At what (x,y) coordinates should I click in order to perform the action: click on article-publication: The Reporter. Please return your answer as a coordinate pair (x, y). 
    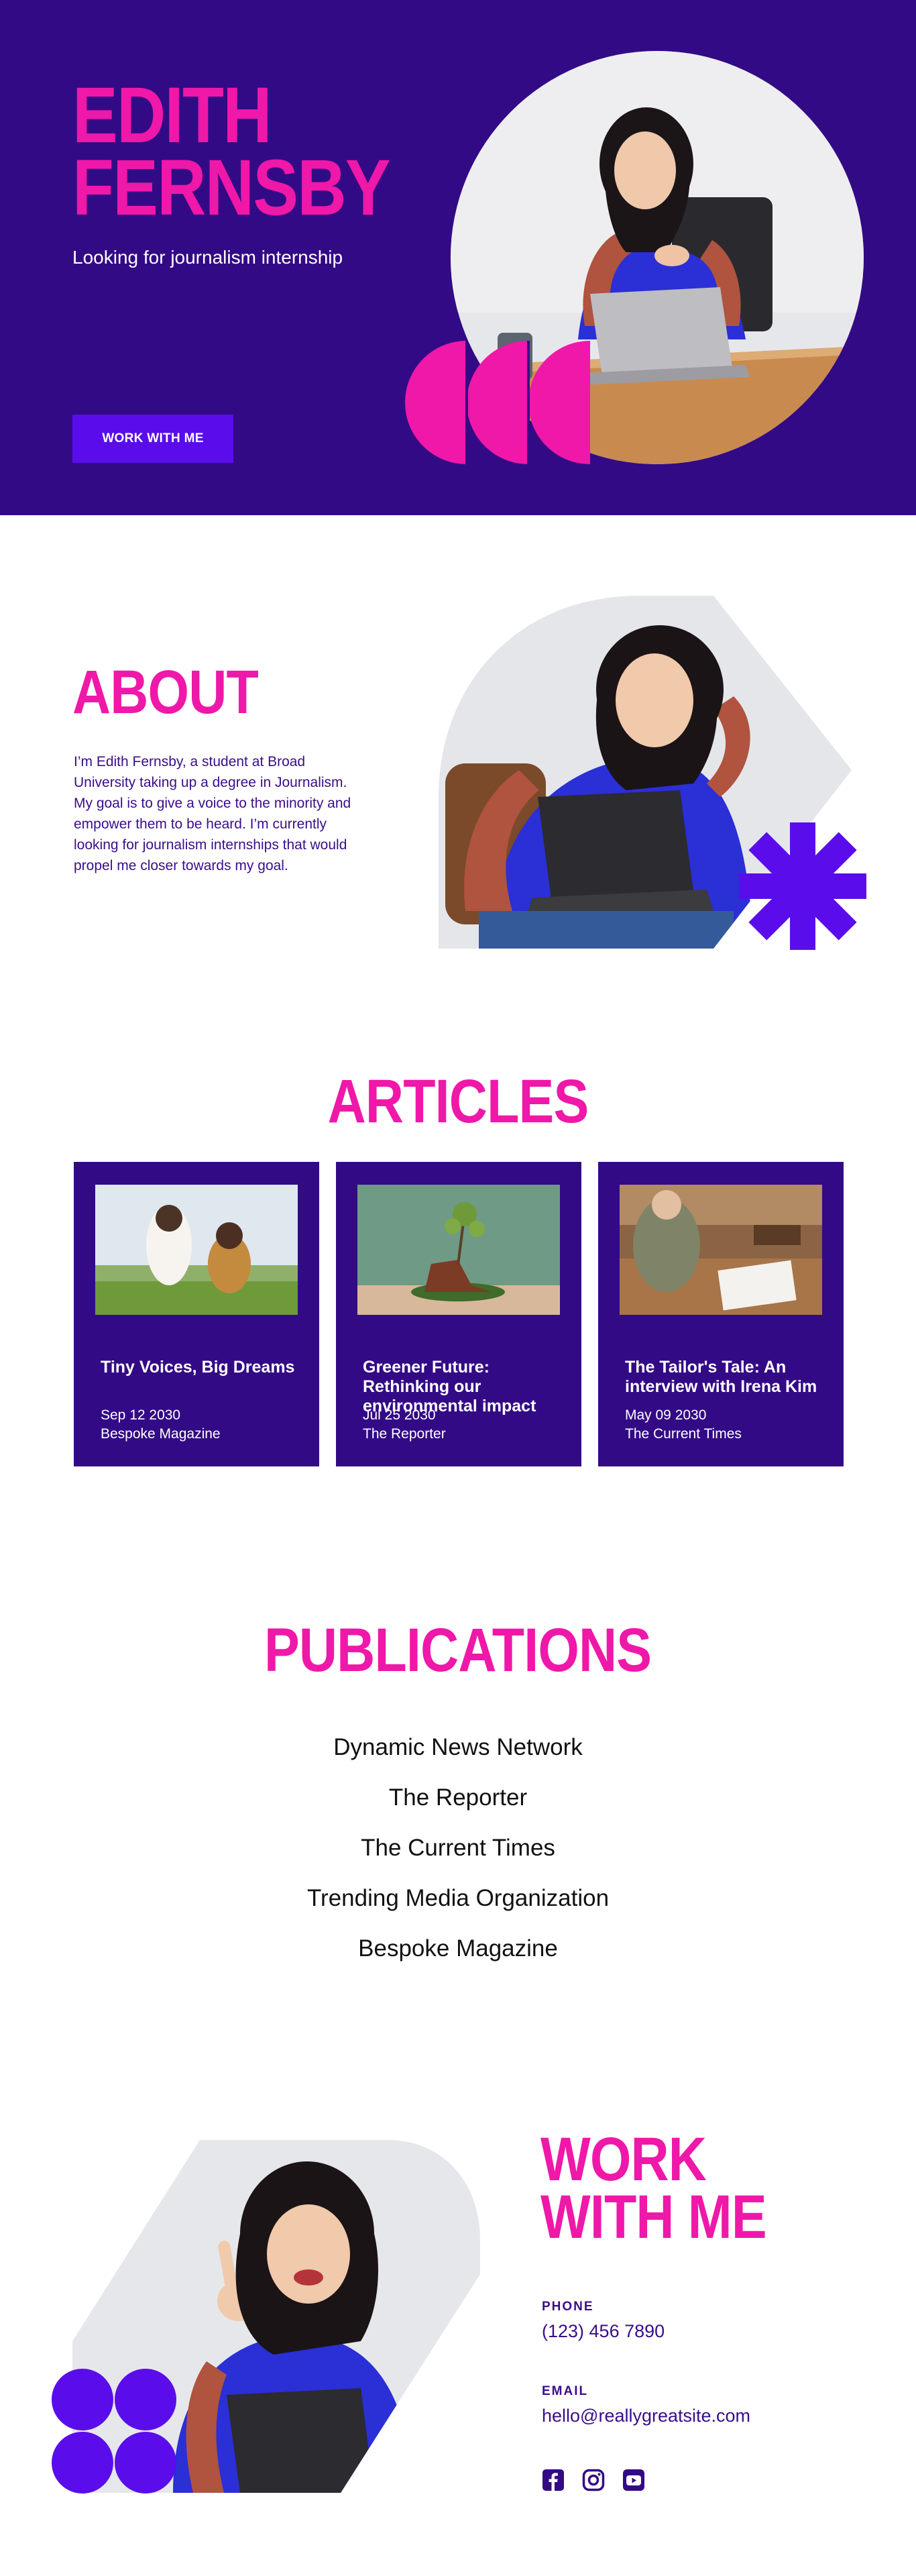
    Looking at the image, I should click on (404, 1434).